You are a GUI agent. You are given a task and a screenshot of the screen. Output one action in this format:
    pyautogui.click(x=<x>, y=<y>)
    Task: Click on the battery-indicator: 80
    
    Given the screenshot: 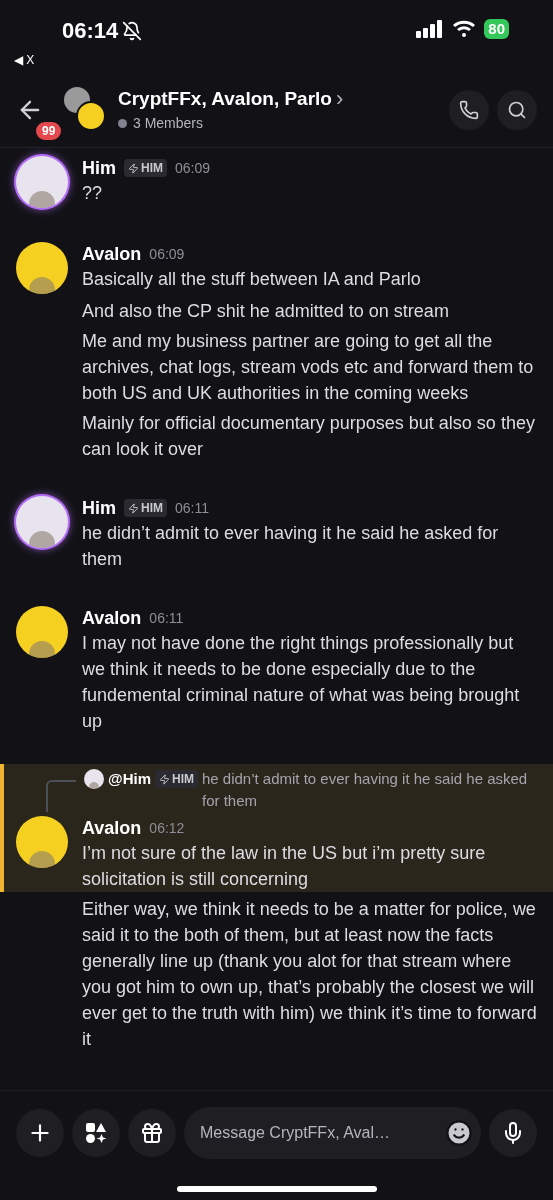 What is the action you would take?
    pyautogui.click(x=496, y=29)
    